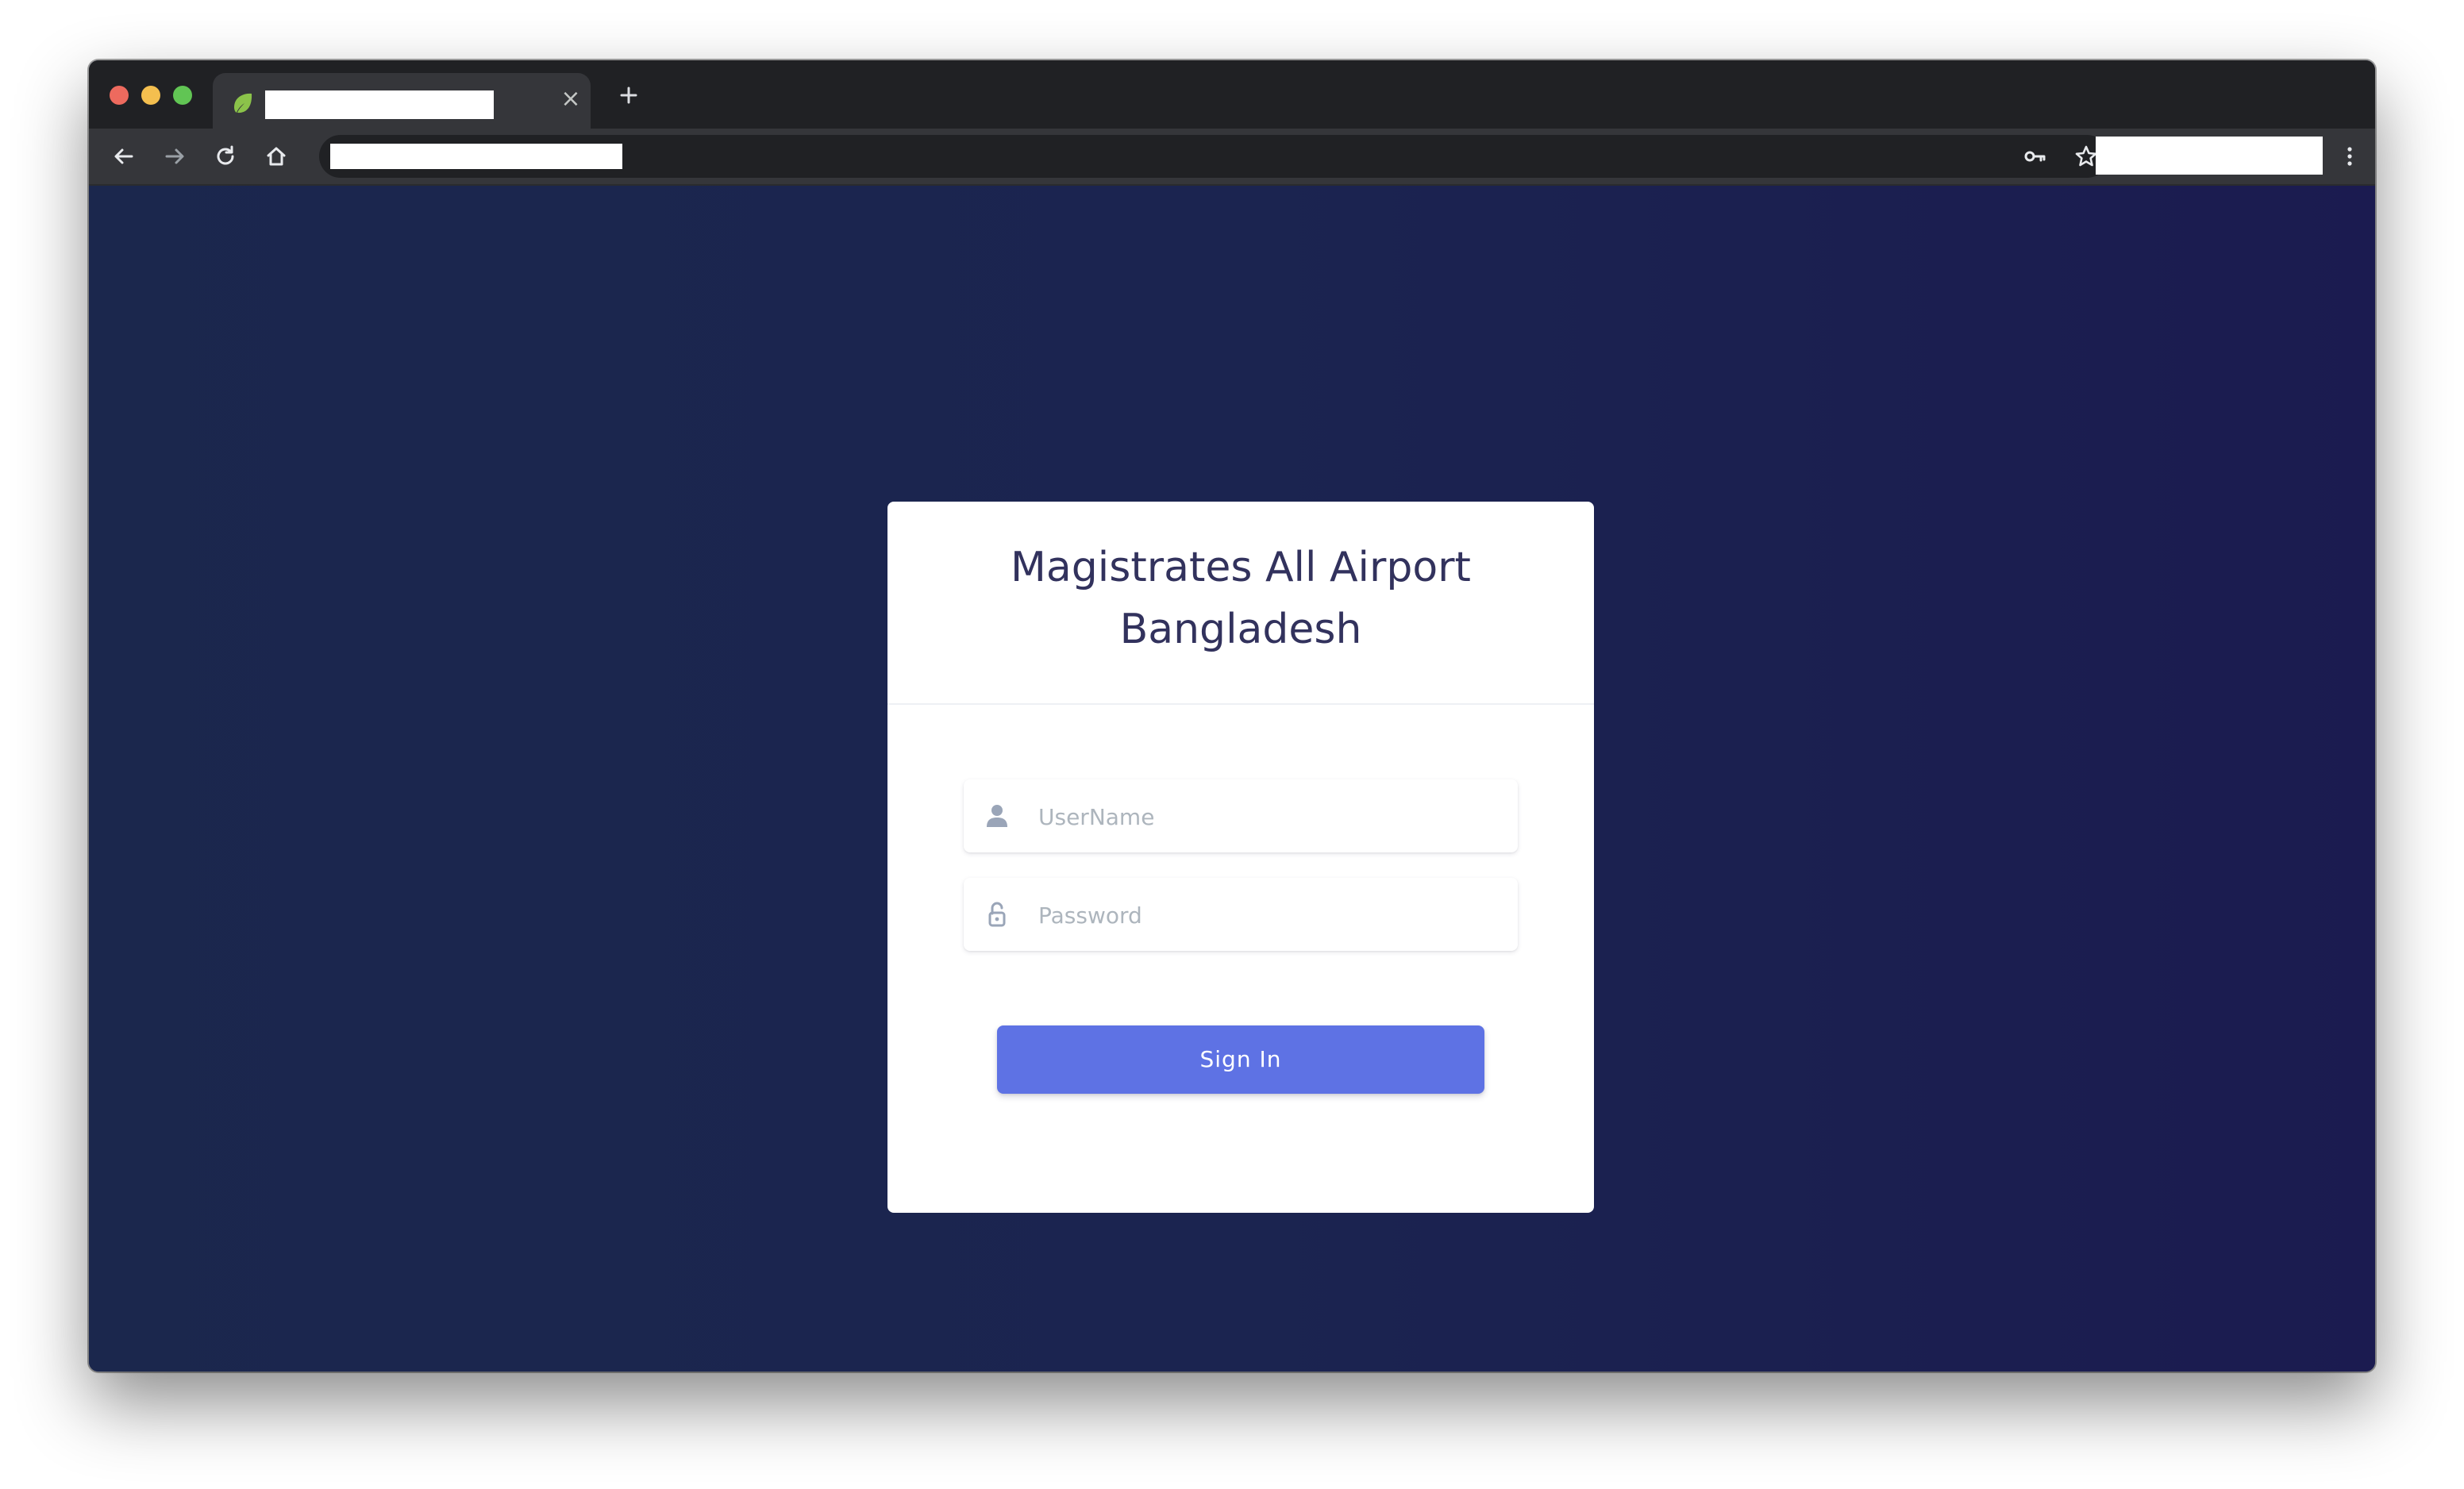 The image size is (2464, 1489). What do you see at coordinates (276, 156) in the screenshot?
I see `home-icon` at bounding box center [276, 156].